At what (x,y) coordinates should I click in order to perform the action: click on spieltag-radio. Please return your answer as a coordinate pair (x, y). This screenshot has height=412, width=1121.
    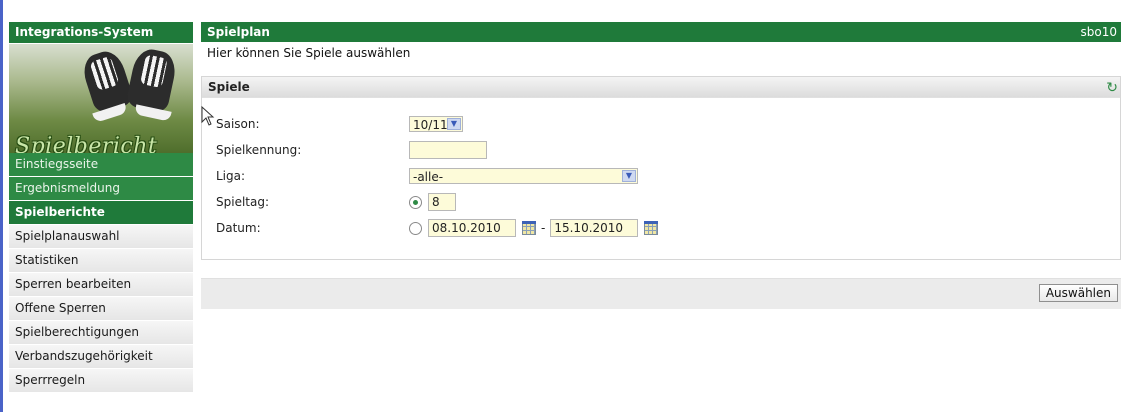
    Looking at the image, I should click on (415, 202).